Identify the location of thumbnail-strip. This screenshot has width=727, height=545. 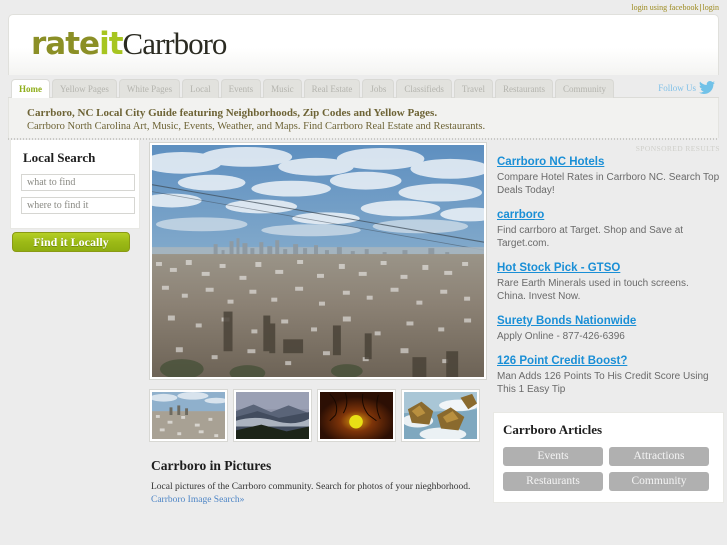
(318, 415).